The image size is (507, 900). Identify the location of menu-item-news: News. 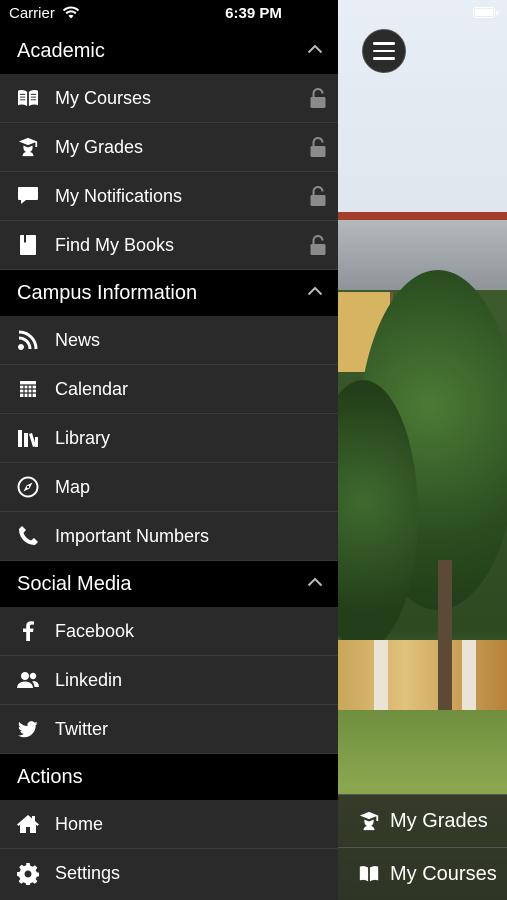
(169, 340).